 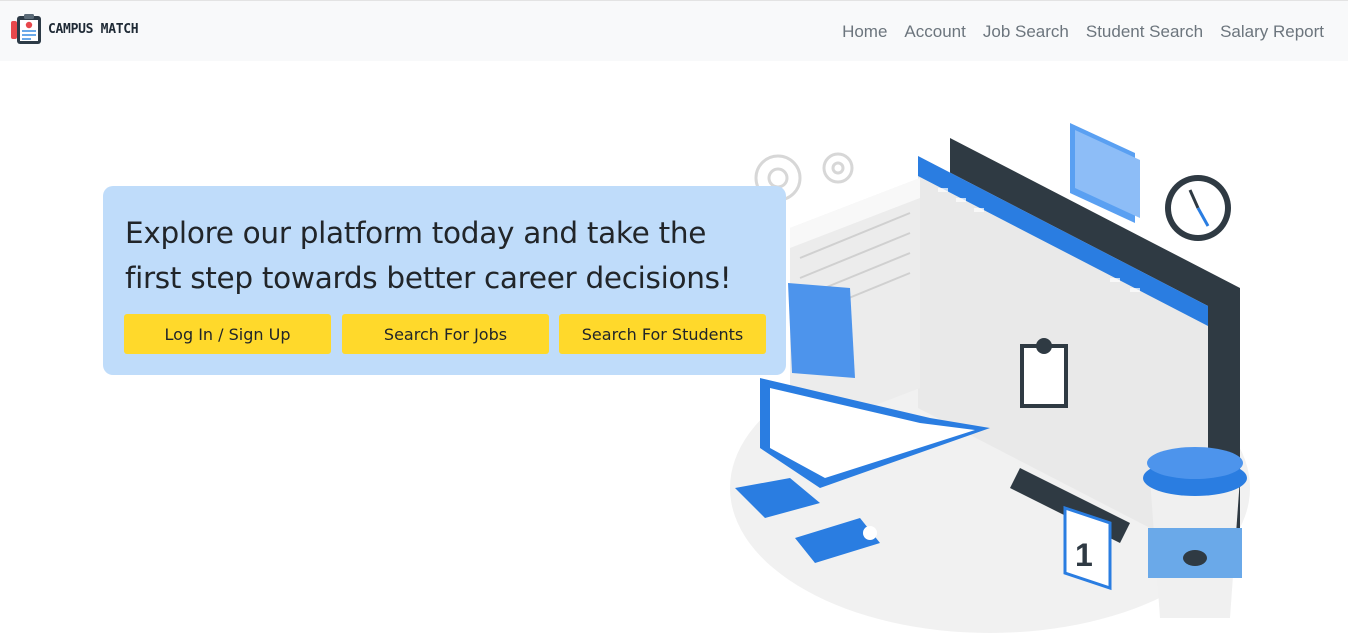 What do you see at coordinates (1084, 555) in the screenshot?
I see `svg-text: 1` at bounding box center [1084, 555].